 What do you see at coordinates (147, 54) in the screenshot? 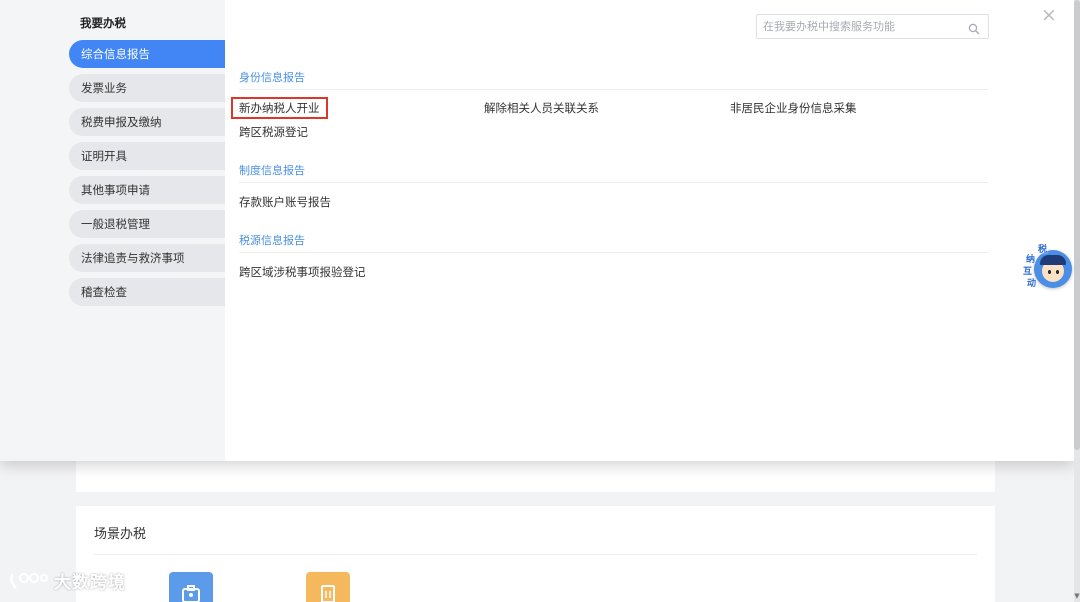
I see `sidebar-item-comprehensive-info: 综合信息报告` at bounding box center [147, 54].